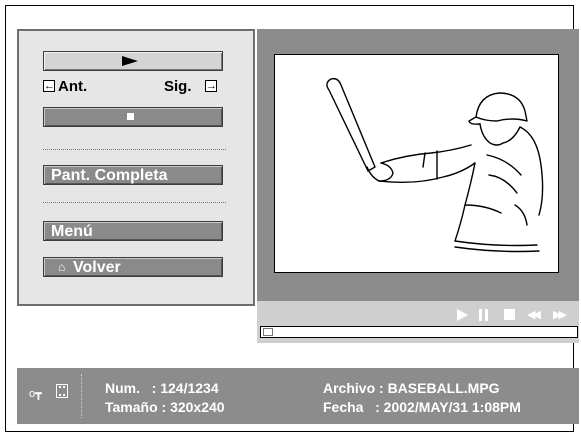 The height and width of the screenshot is (439, 581). Describe the element at coordinates (484, 315) in the screenshot. I see `pause-control-icon` at that location.